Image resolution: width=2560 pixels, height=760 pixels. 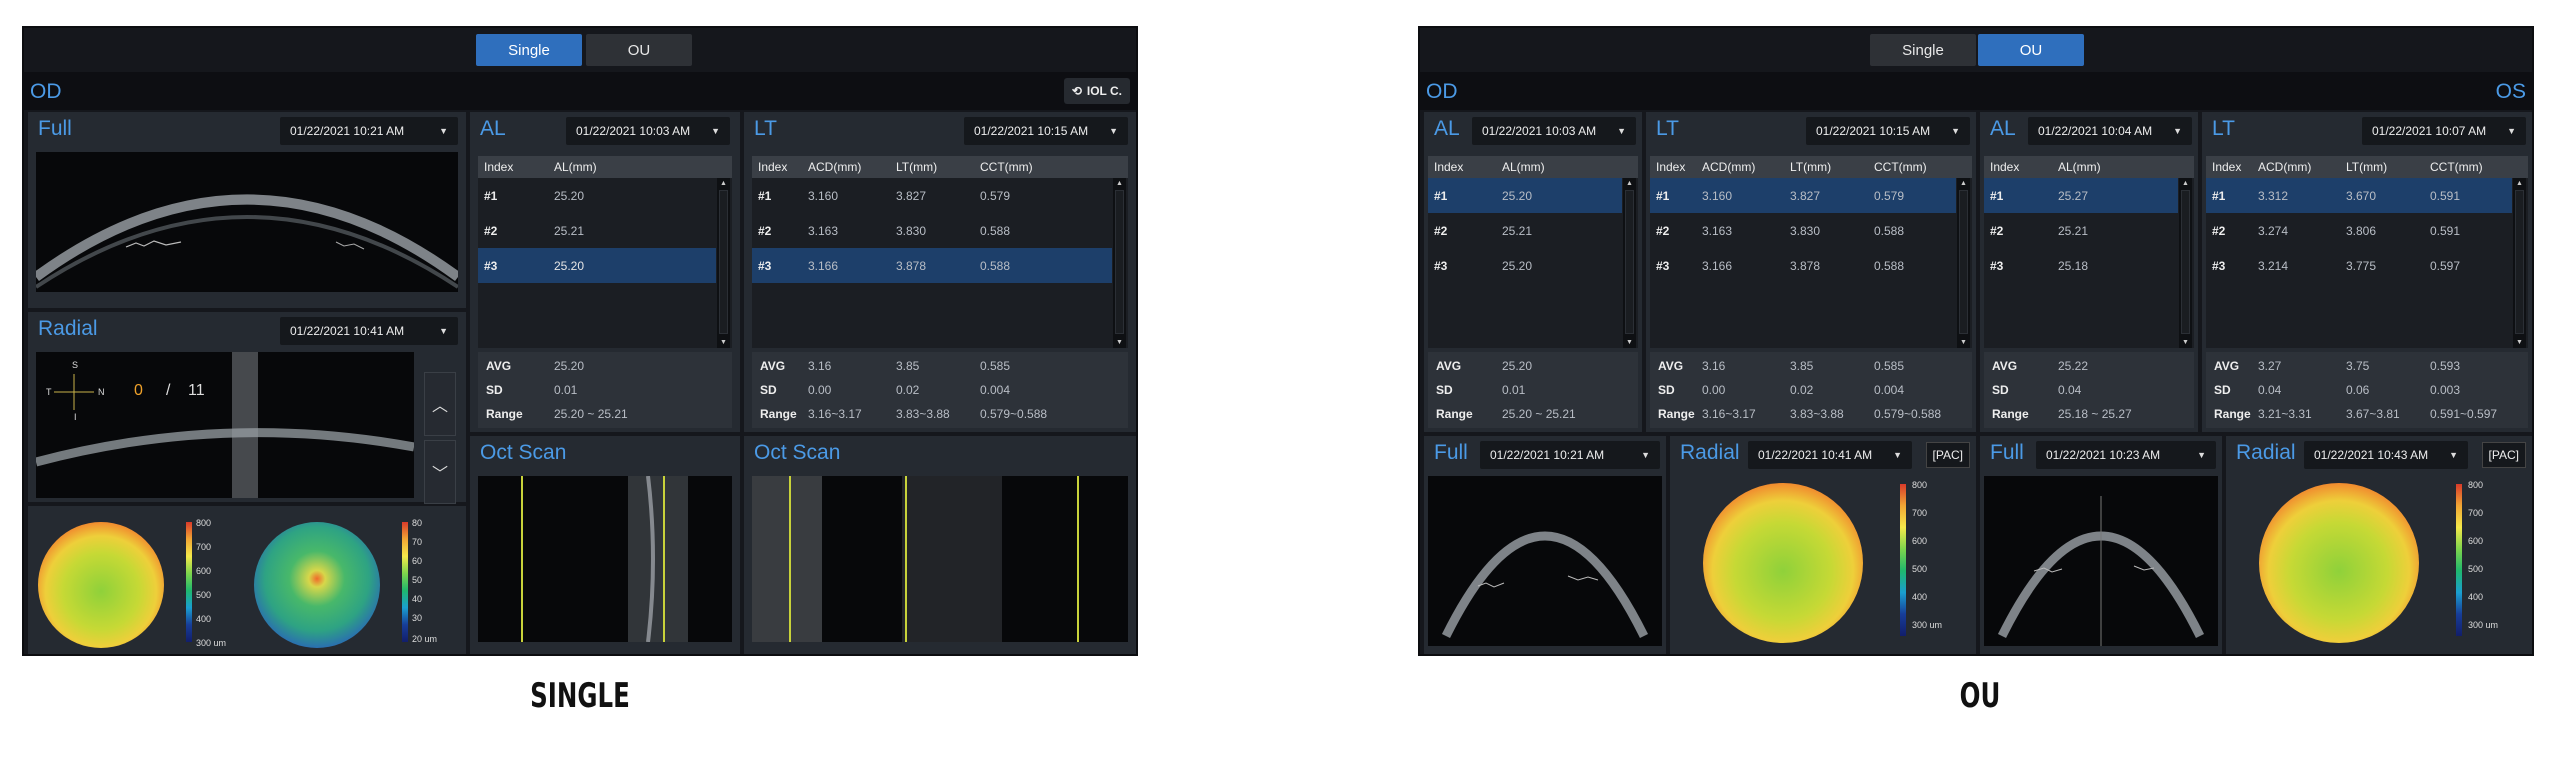 What do you see at coordinates (2081, 265) in the screenshot?
I see `table-row: #3 25.18` at bounding box center [2081, 265].